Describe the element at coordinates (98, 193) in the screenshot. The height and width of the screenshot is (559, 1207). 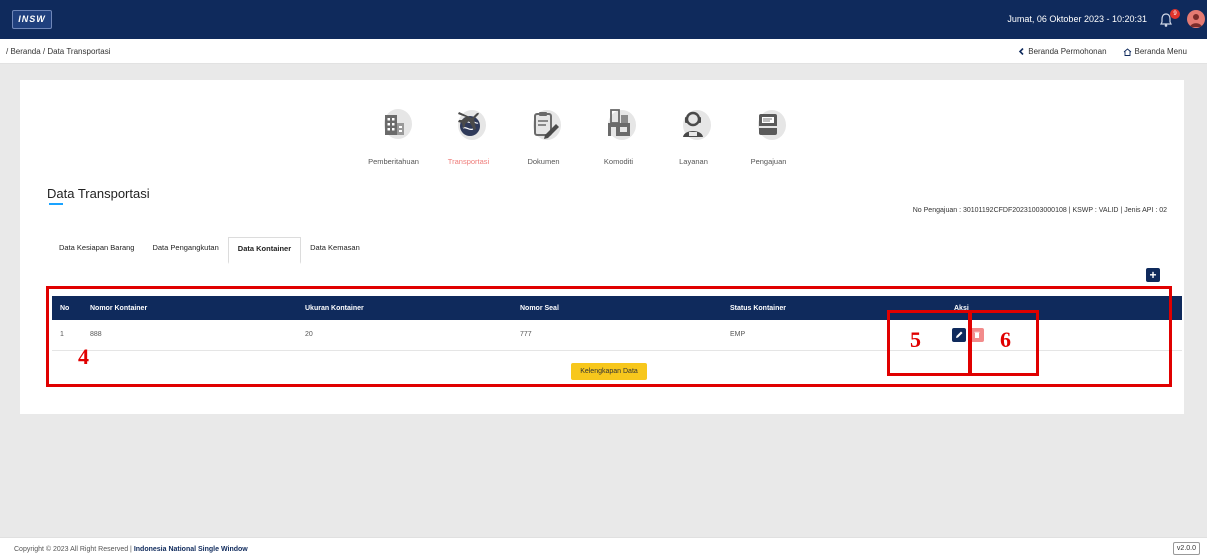
I see `page-title: Data Transportasi` at that location.